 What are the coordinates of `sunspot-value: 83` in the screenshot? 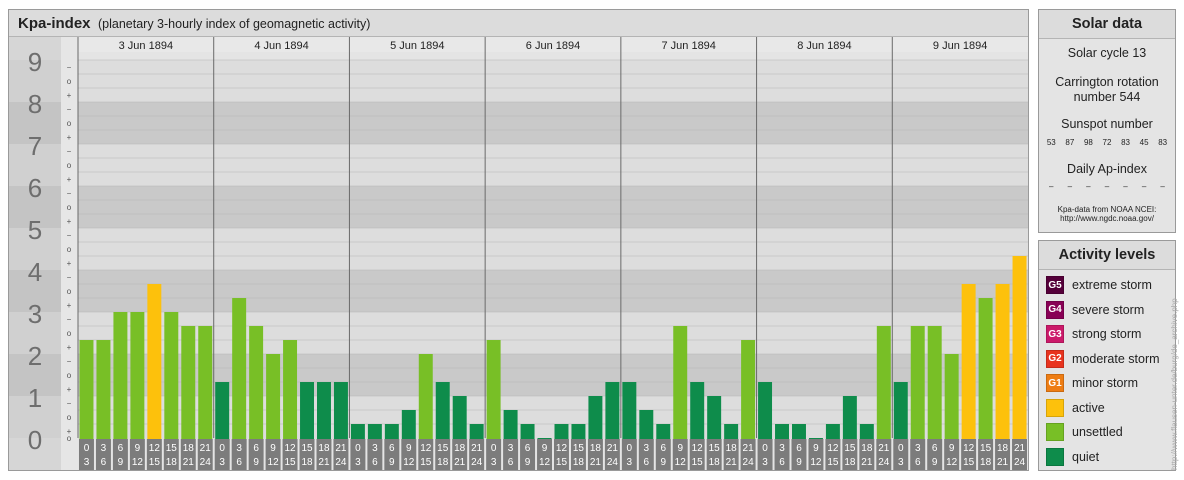 It's located at (1163, 142).